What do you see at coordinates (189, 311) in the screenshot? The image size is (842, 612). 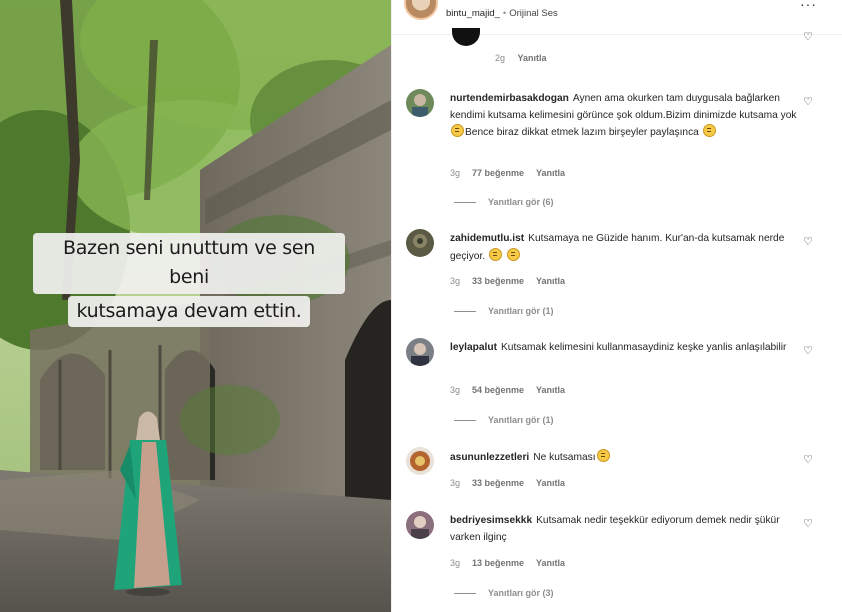 I see `caption-line: kutsamaya devam ettin.` at bounding box center [189, 311].